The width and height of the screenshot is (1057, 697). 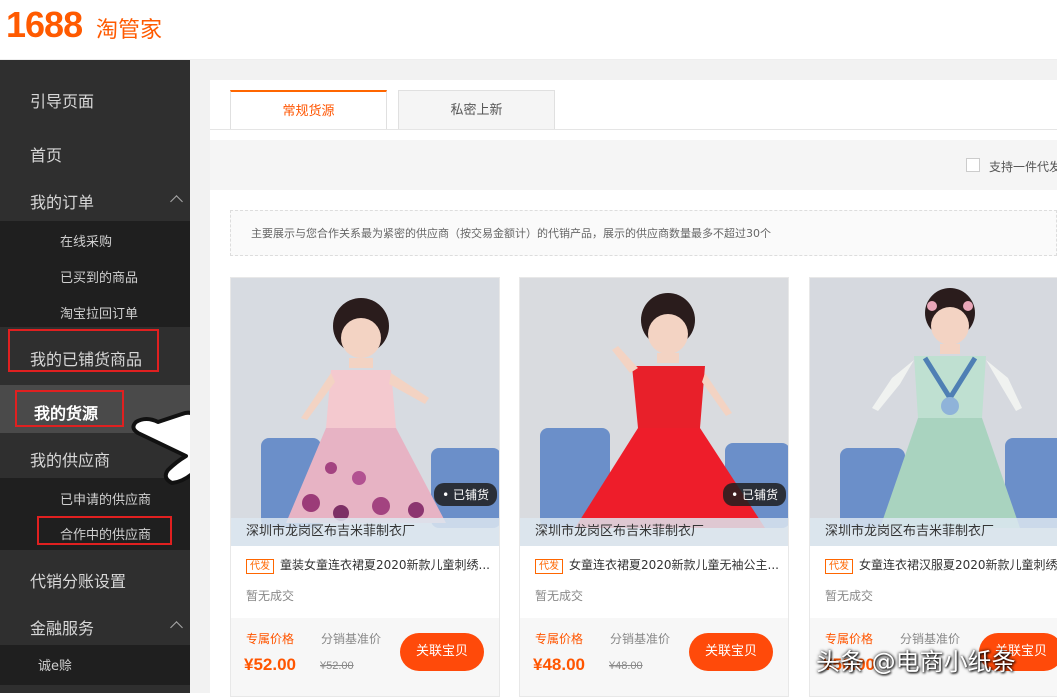 I want to click on sidebar-subitem-taobao-orders: 淘宝拉回订单, so click(x=99, y=312).